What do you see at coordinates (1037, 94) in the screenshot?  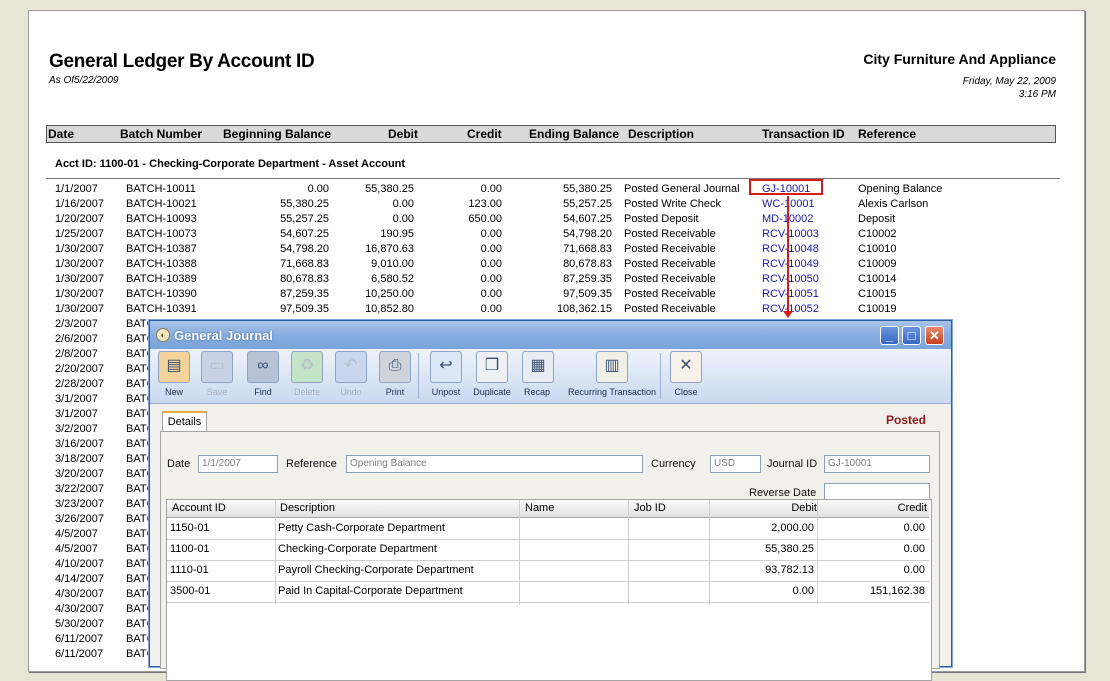 I see `report-time: 3:16 PM` at bounding box center [1037, 94].